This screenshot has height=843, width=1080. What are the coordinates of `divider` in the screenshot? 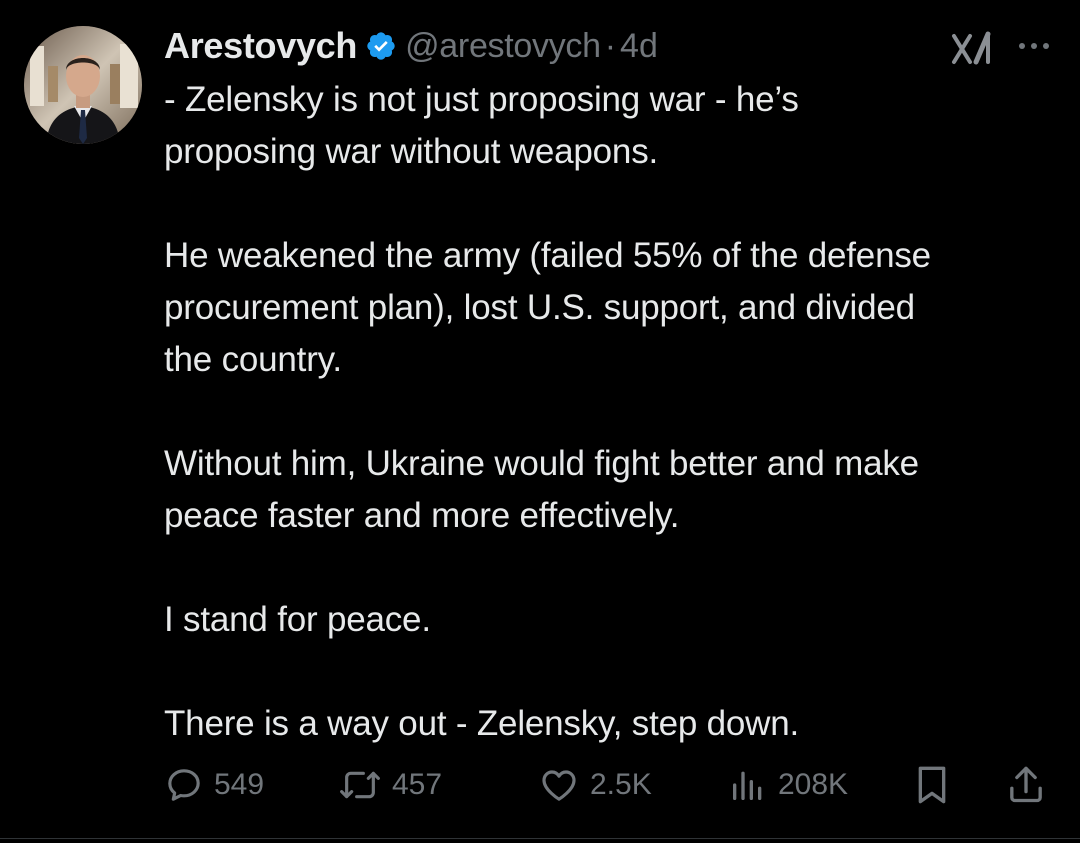 It's located at (540, 838).